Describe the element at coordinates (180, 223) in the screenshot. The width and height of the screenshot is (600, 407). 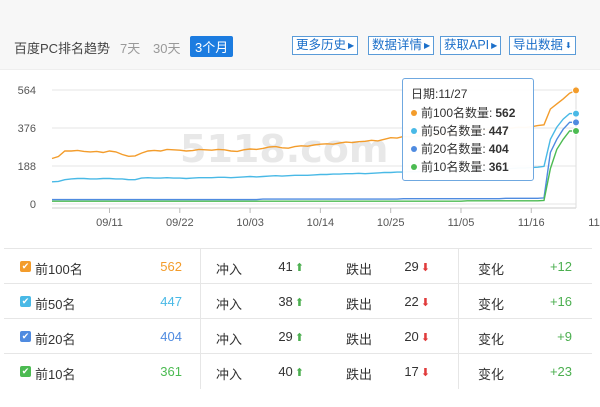
I see `x-tick-label: 09/22` at that location.